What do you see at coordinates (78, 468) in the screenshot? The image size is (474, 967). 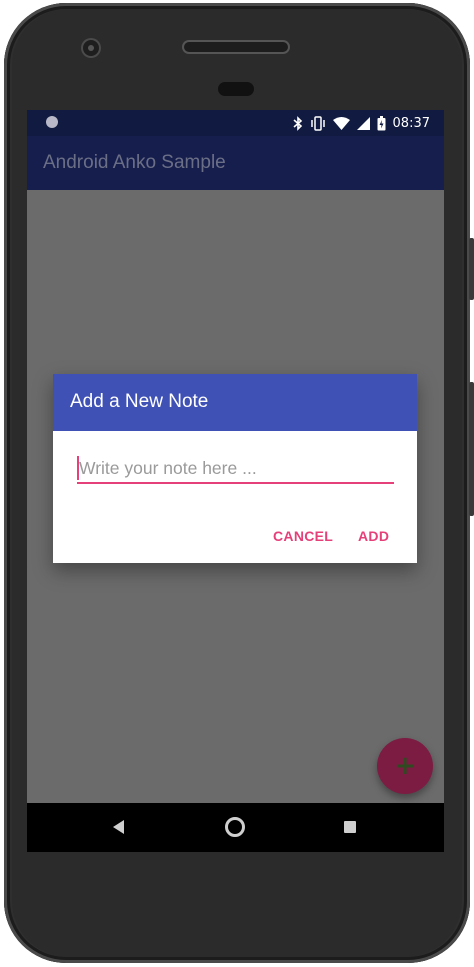 I see `text-cursor` at bounding box center [78, 468].